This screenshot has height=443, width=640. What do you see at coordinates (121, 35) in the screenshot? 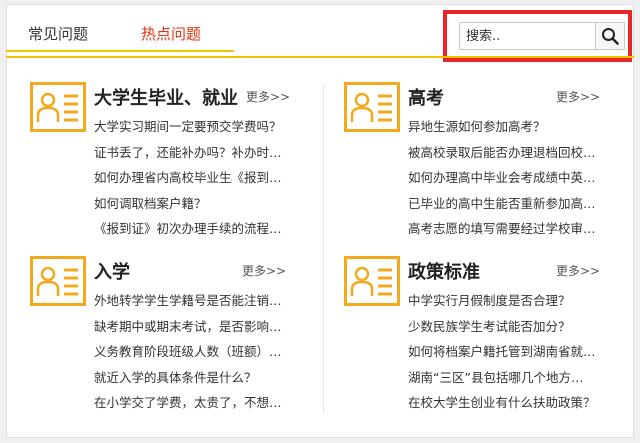
I see `tab-bar: 常见问题 热点问题` at bounding box center [121, 35].